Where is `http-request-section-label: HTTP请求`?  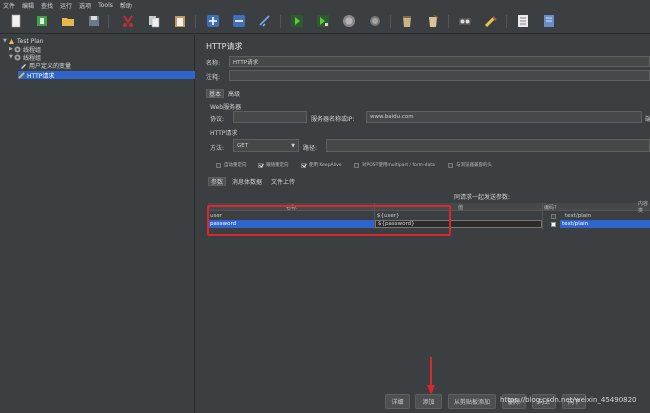 http-request-section-label: HTTP请求 is located at coordinates (224, 133).